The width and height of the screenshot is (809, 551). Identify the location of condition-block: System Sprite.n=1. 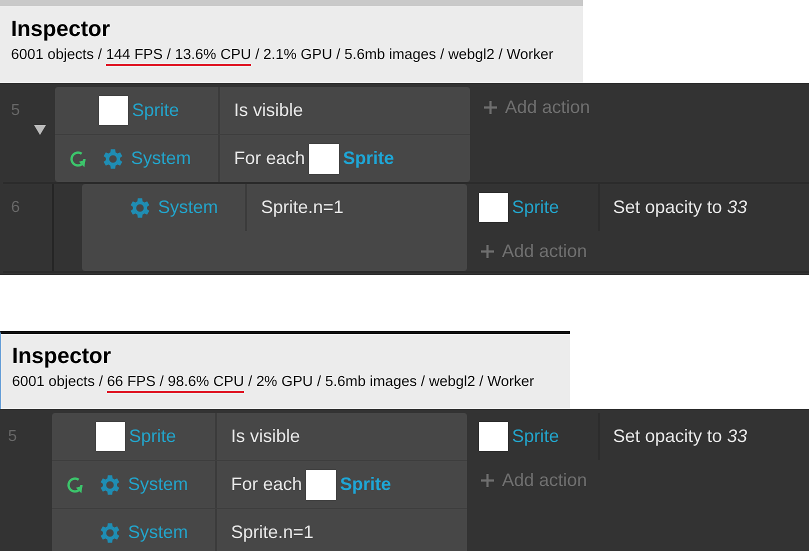
(274, 227).